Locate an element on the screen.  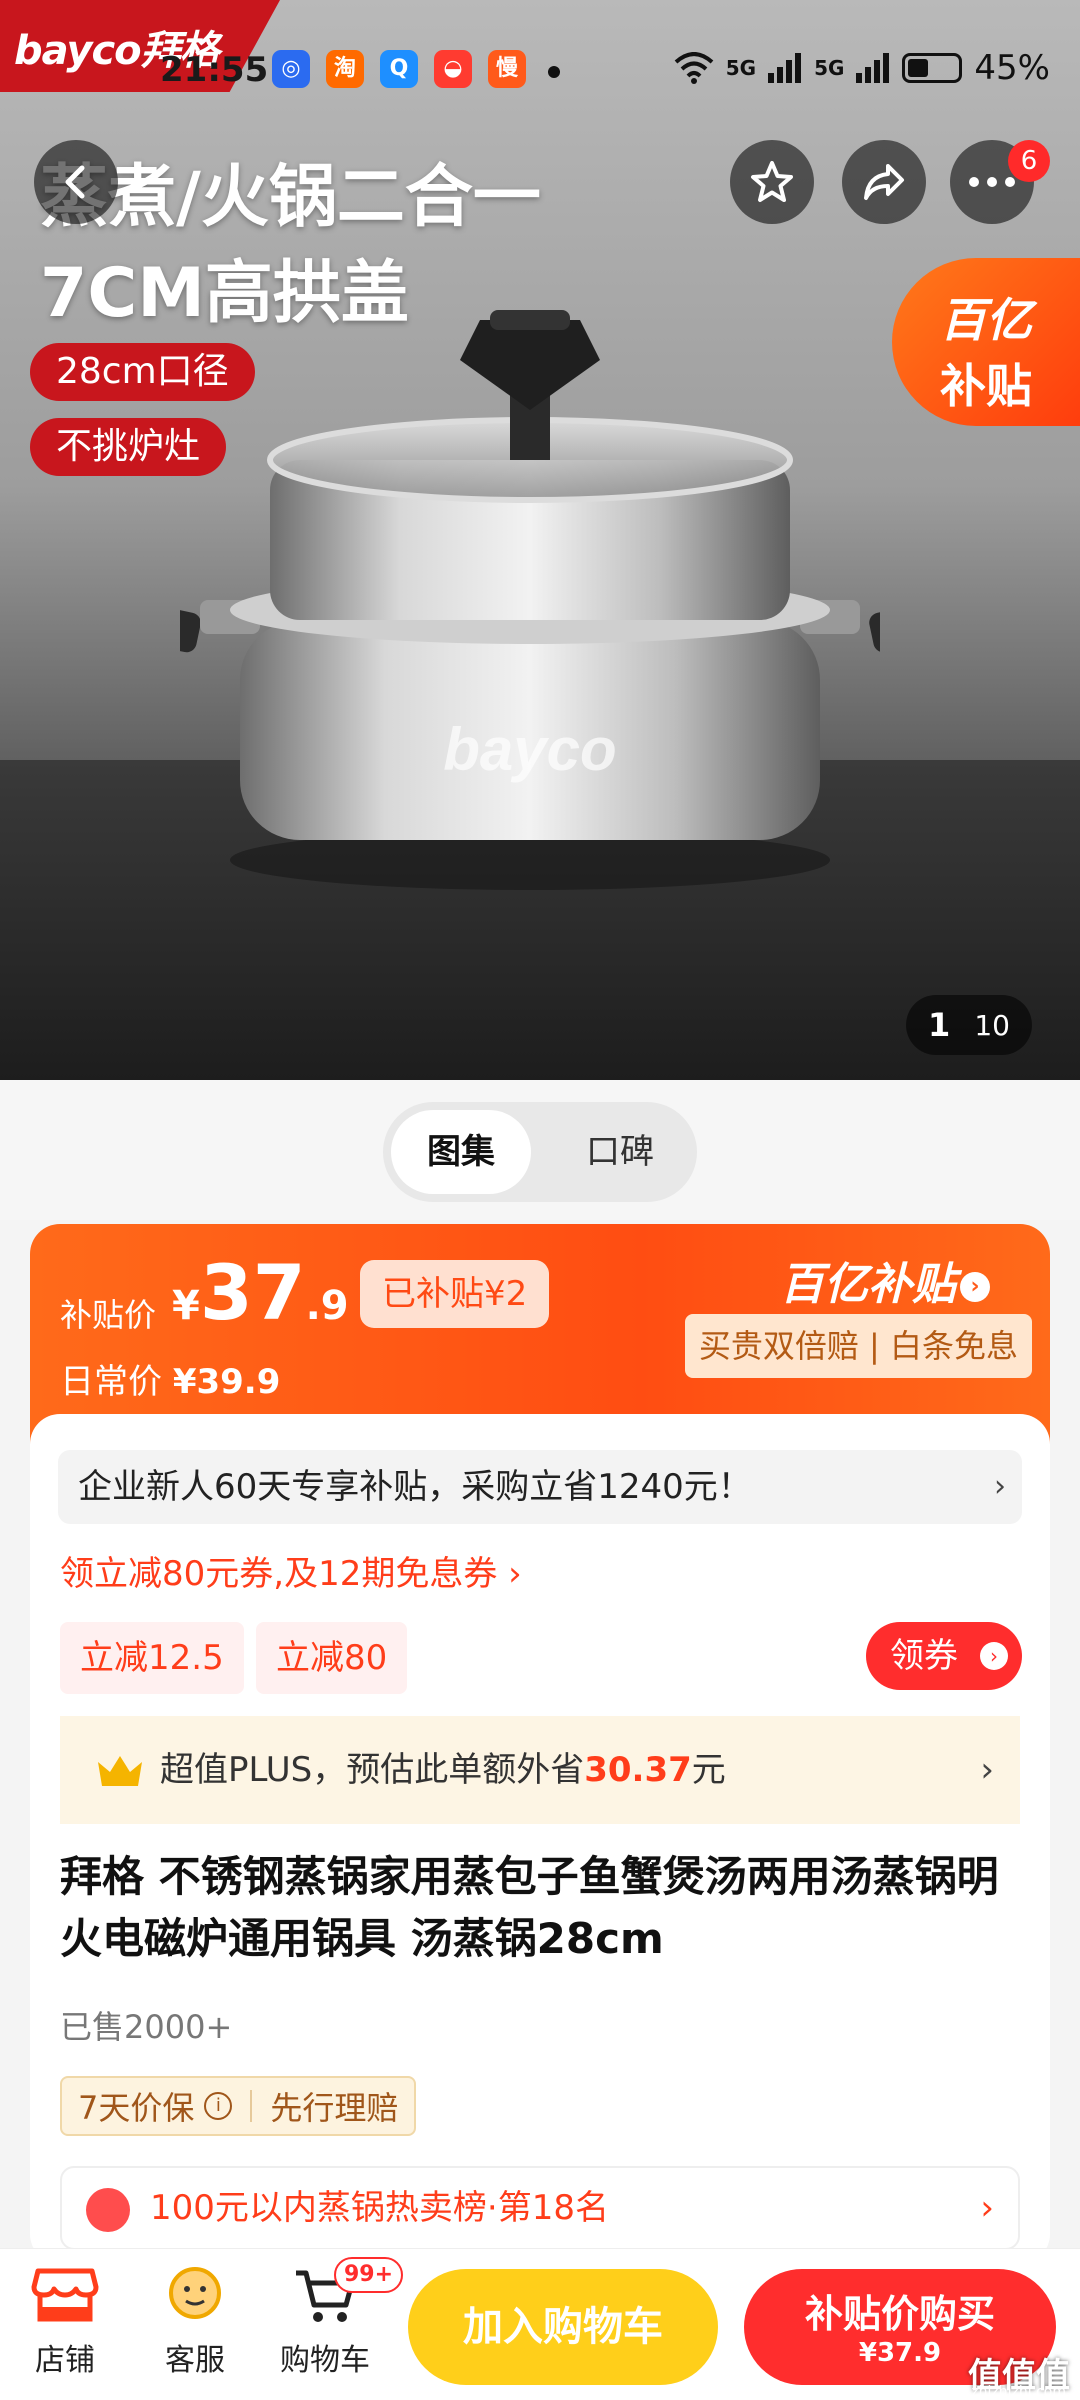
back-arrow-icon is located at coordinates (75, 182).